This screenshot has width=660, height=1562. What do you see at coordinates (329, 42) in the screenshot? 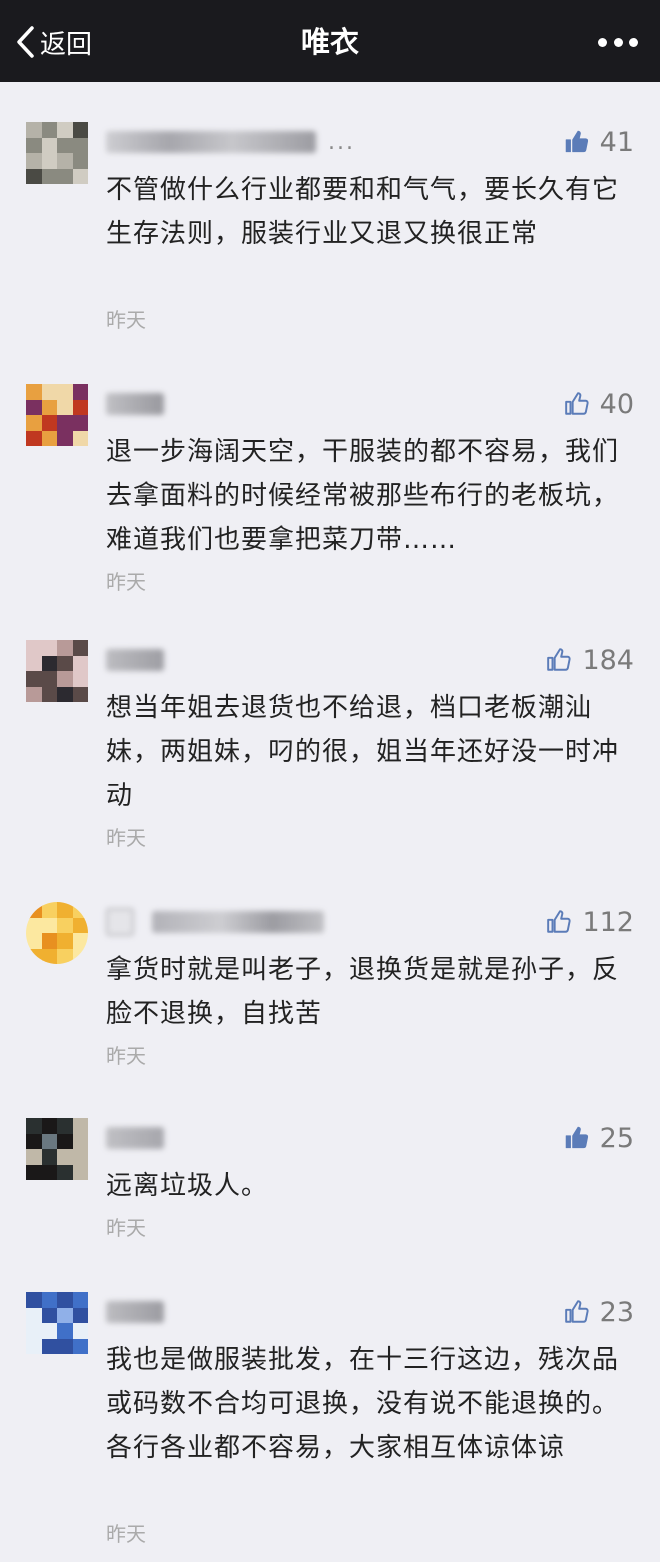
I see `page-title: 唯衣` at bounding box center [329, 42].